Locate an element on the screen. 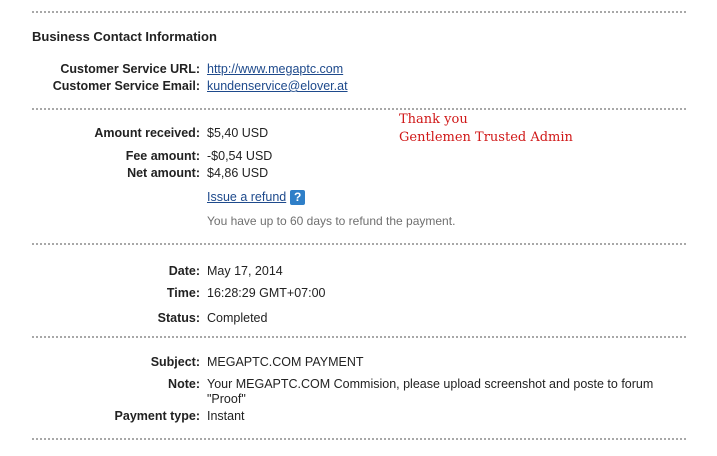 This screenshot has height=456, width=717. business-contact-title: Business Contact Information is located at coordinates (124, 36).